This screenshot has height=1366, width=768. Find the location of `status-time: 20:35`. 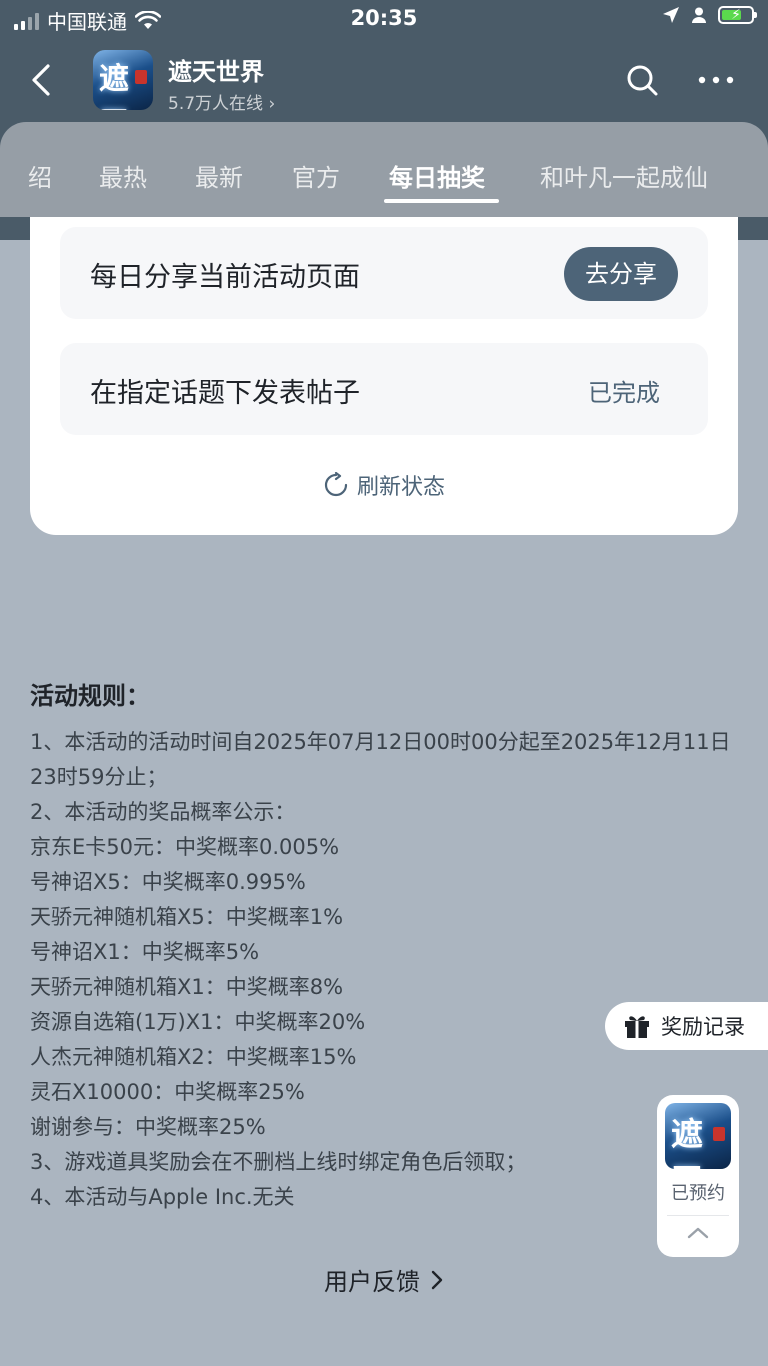

status-time: 20:35 is located at coordinates (384, 18).